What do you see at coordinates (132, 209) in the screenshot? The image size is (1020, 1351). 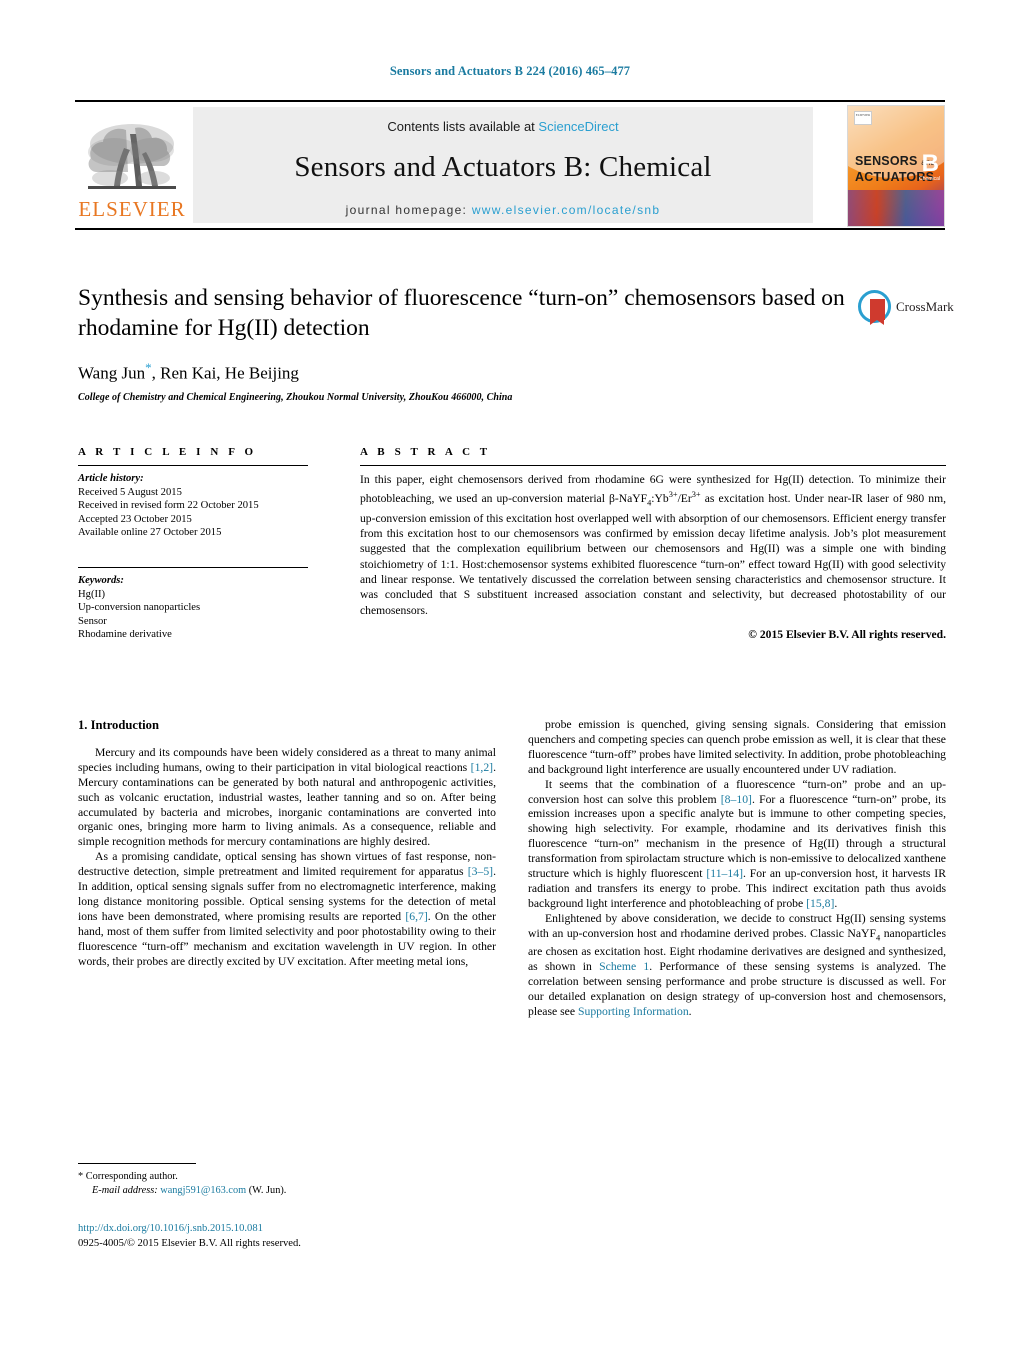 I see `elsevier-wordmark: ELSEVIER` at bounding box center [132, 209].